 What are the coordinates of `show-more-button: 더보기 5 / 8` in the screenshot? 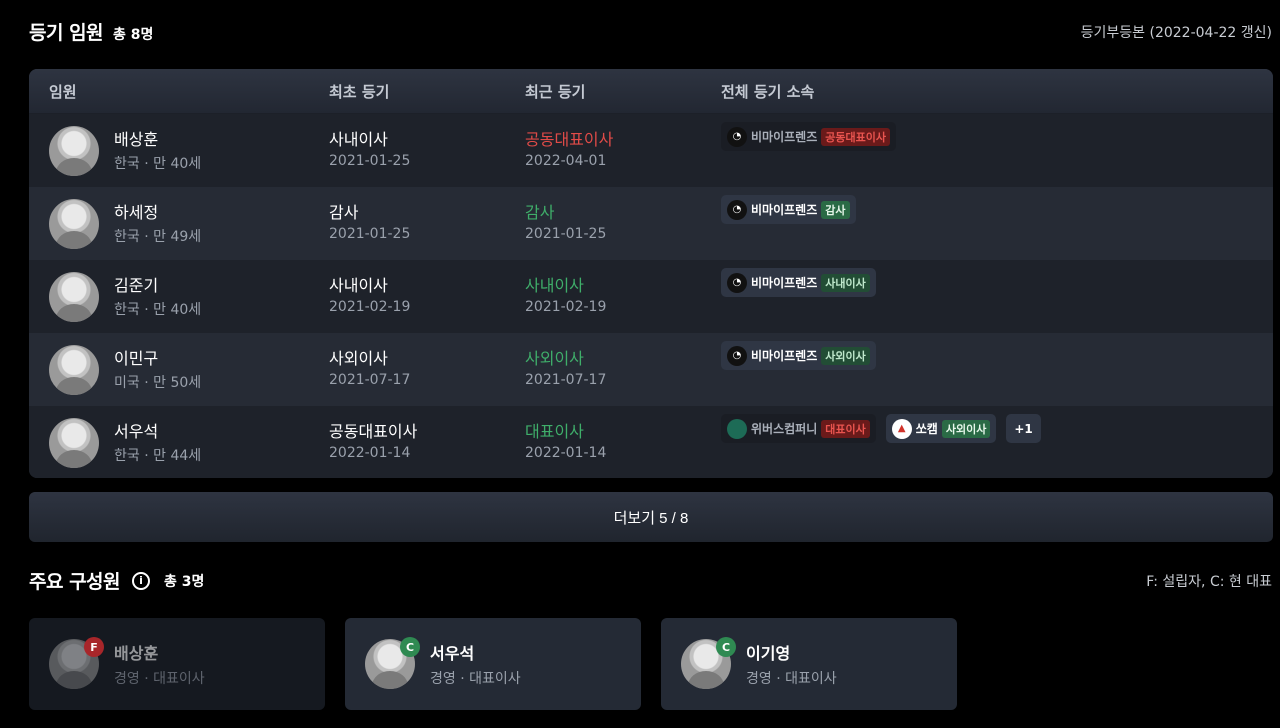 It's located at (651, 517).